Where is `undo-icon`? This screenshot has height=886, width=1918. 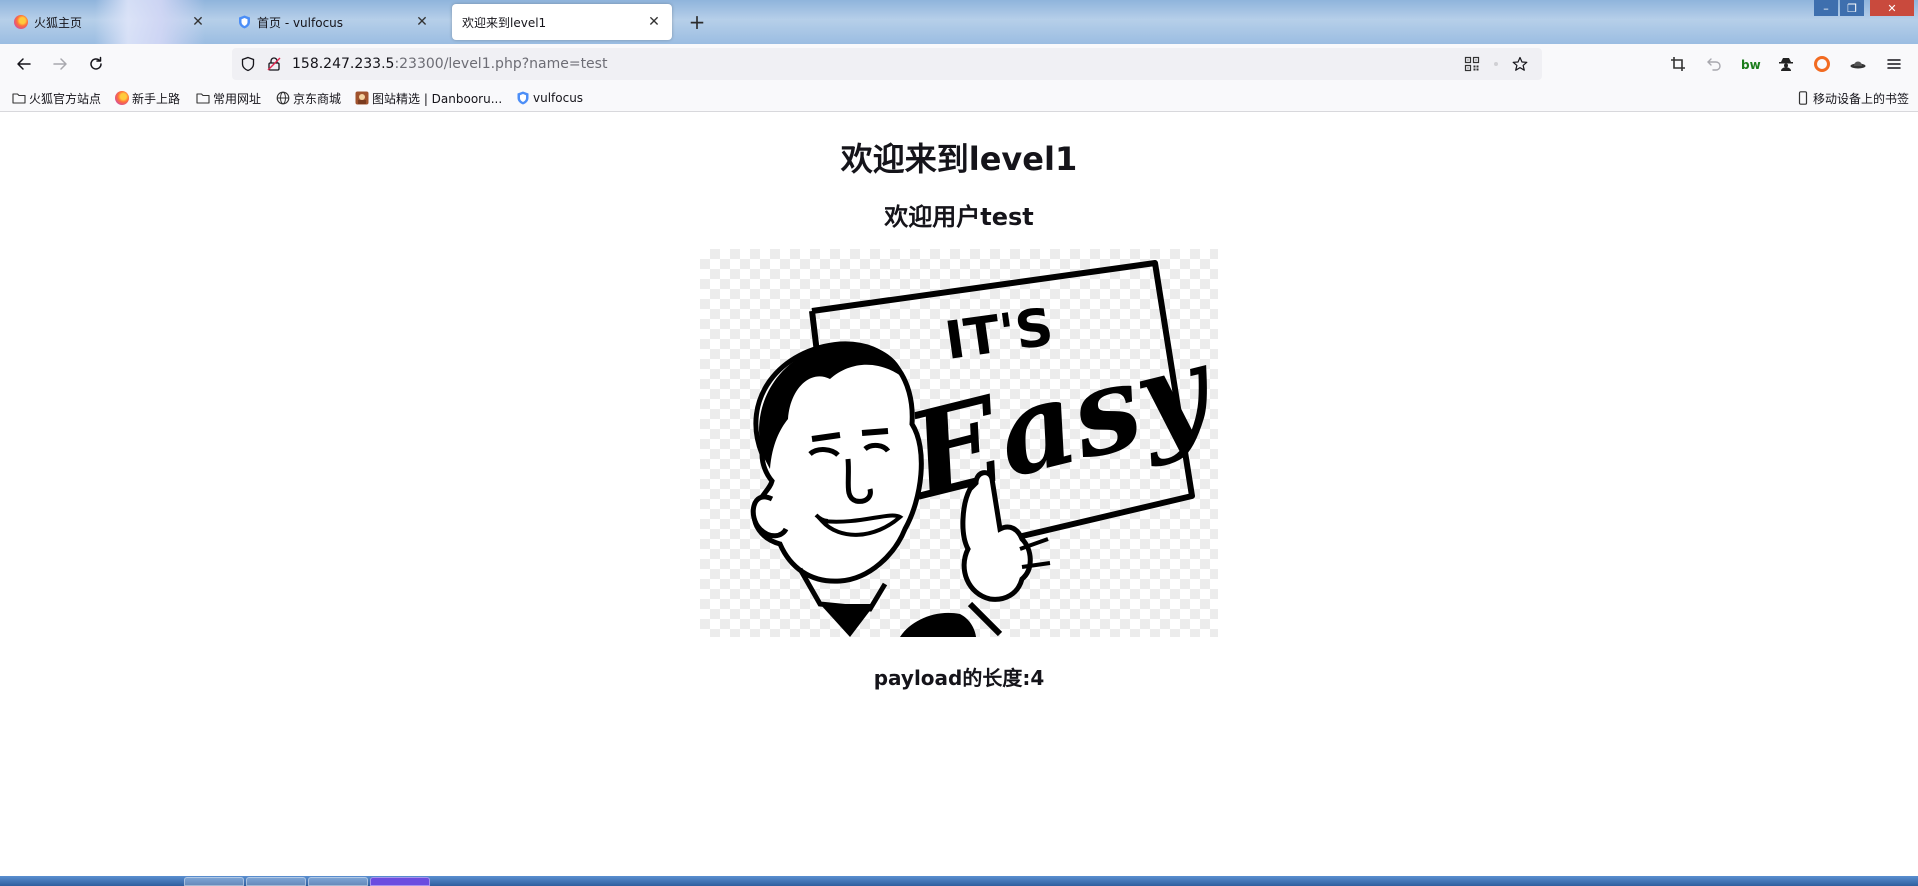 undo-icon is located at coordinates (1714, 64).